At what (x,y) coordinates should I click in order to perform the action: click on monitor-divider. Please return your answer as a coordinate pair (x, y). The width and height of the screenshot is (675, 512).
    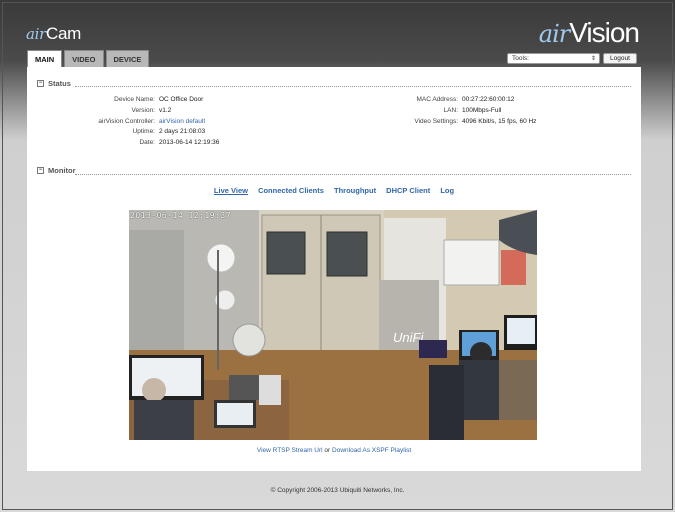
    Looking at the image, I should click on (353, 174).